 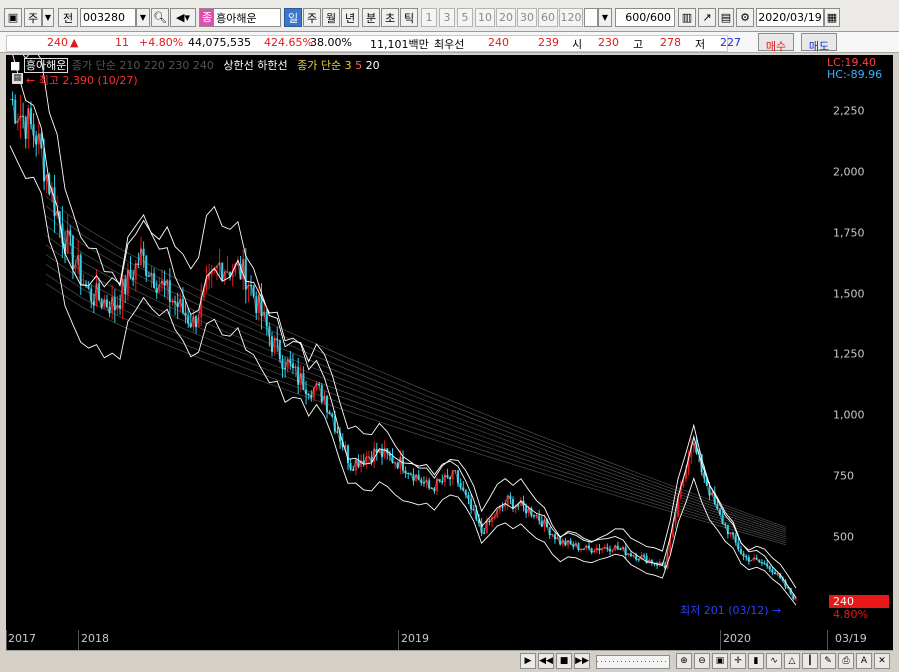 I want to click on y-tick: 2,000, so click(x=849, y=172).